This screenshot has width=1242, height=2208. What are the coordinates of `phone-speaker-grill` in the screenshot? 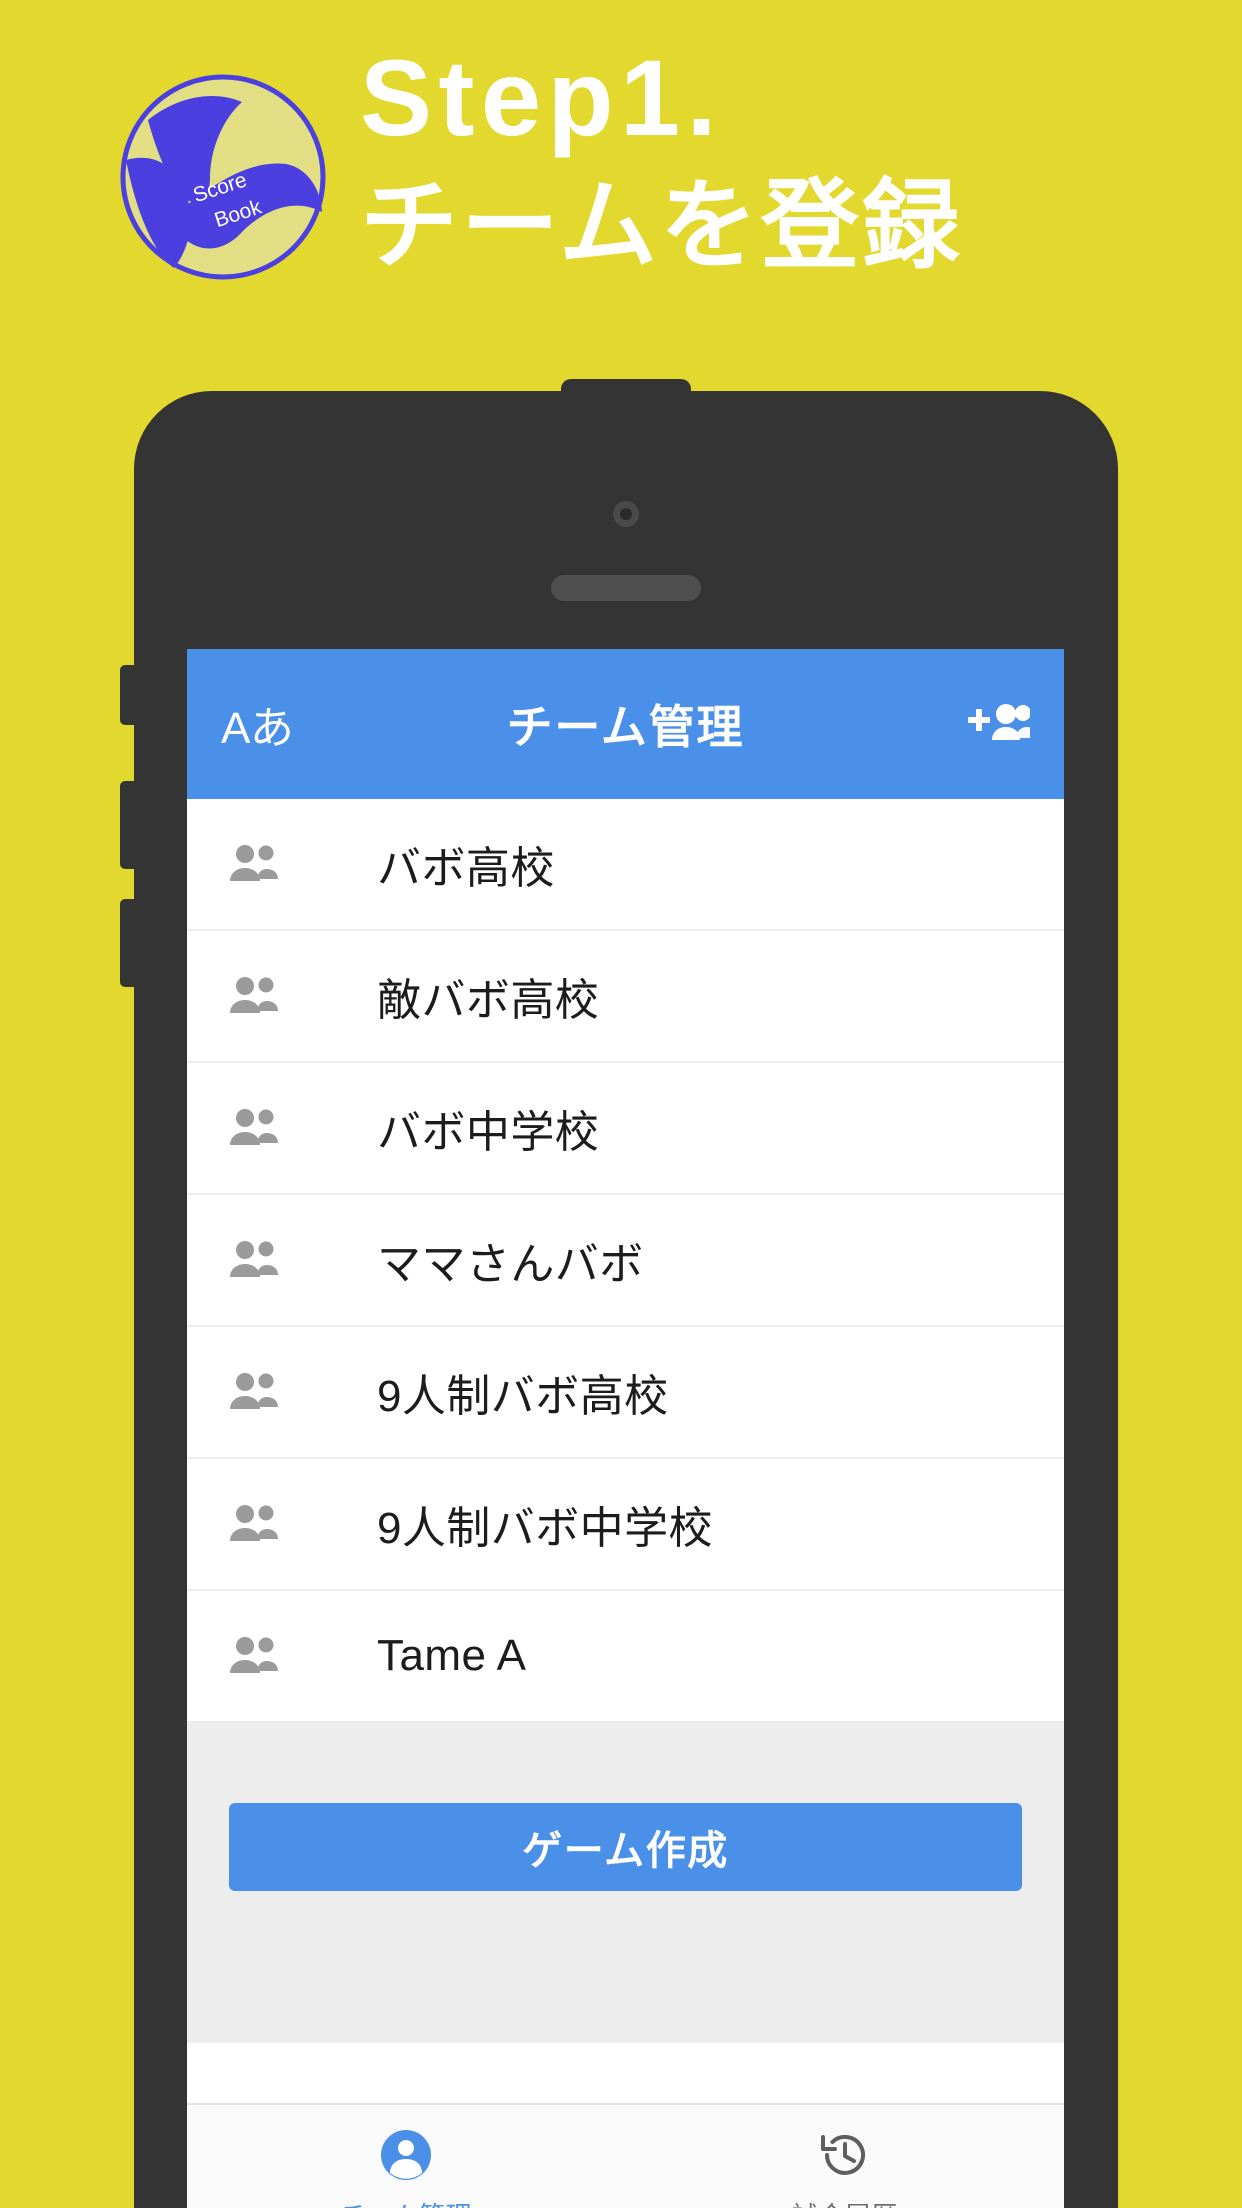 It's located at (626, 588).